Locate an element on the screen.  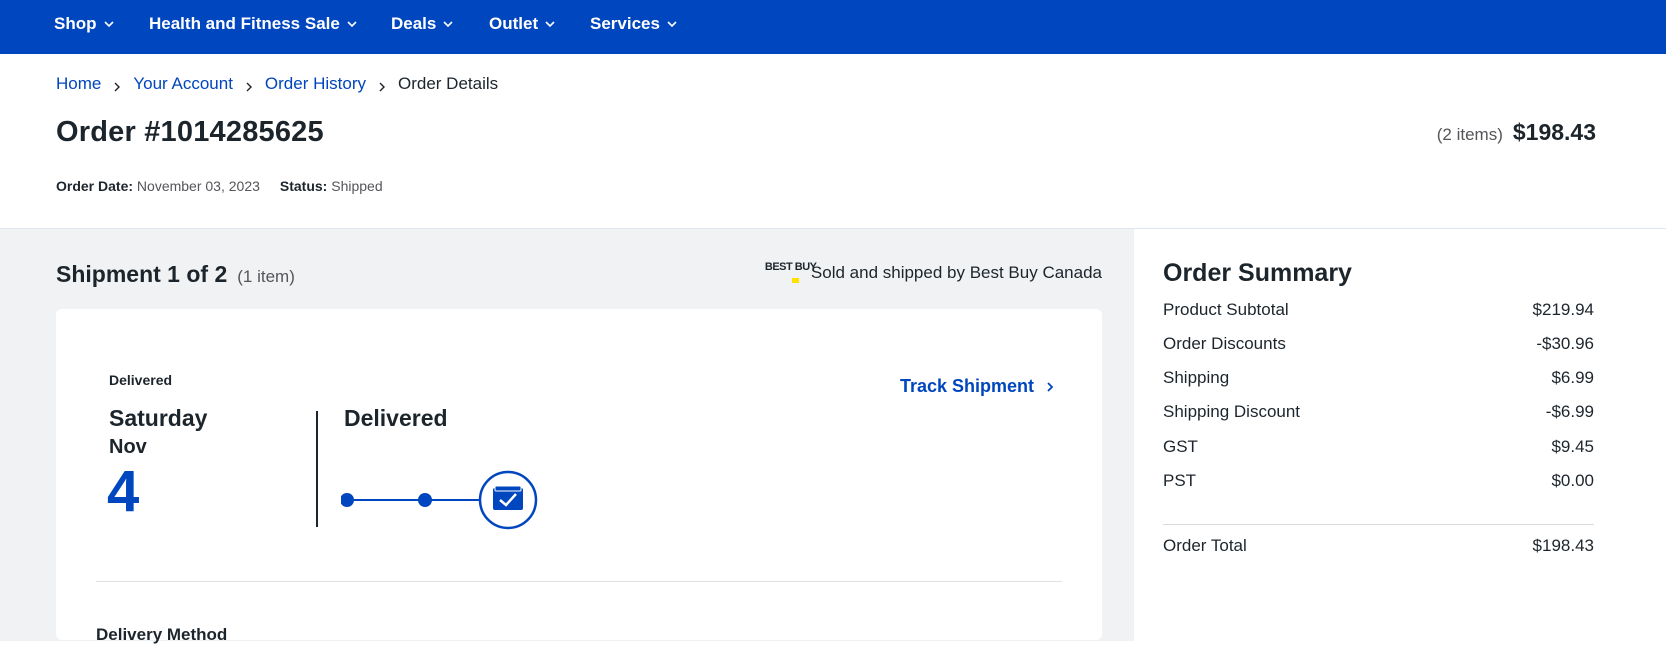
seller-text: Sold and shipped by Best Buy Canada is located at coordinates (956, 272).